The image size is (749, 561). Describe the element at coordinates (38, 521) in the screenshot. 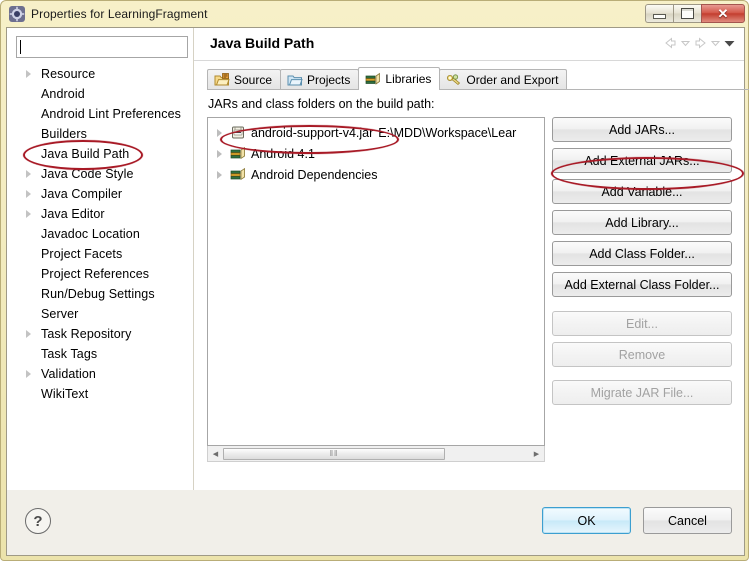

I see `help-button: ?` at that location.